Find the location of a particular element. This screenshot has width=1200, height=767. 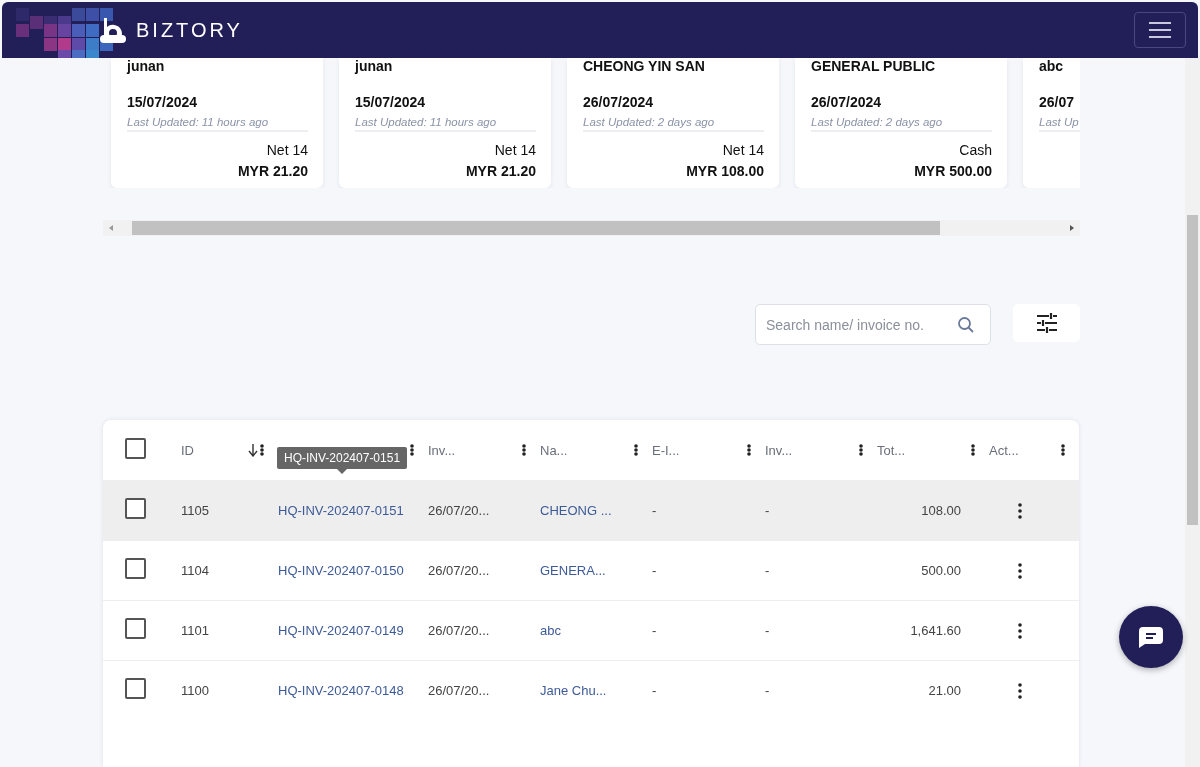

horizontal-scrollbar is located at coordinates (591, 228).